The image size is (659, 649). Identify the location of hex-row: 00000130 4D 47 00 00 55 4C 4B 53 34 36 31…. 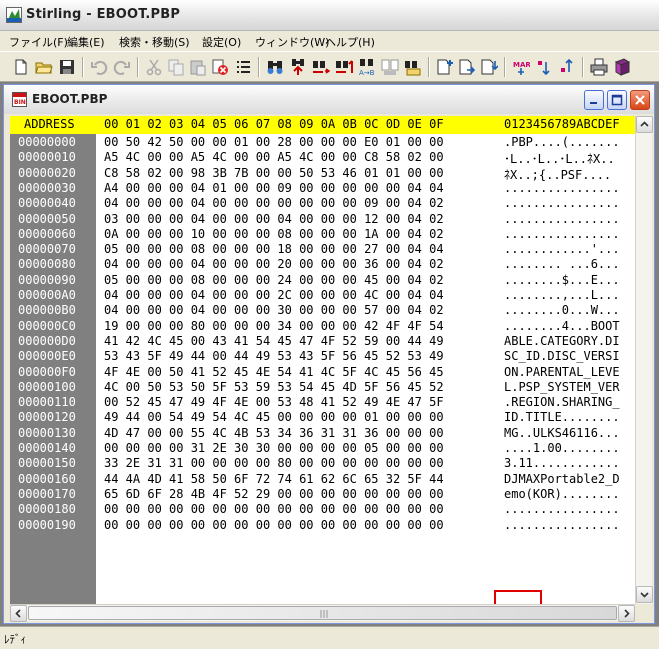
(325, 433).